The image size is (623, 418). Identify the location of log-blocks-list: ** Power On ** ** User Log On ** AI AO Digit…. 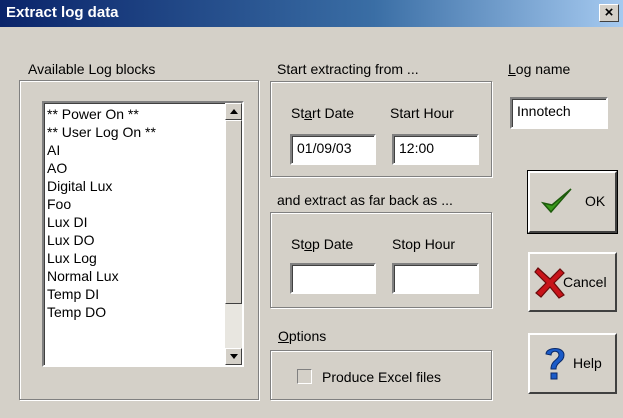
(101, 213).